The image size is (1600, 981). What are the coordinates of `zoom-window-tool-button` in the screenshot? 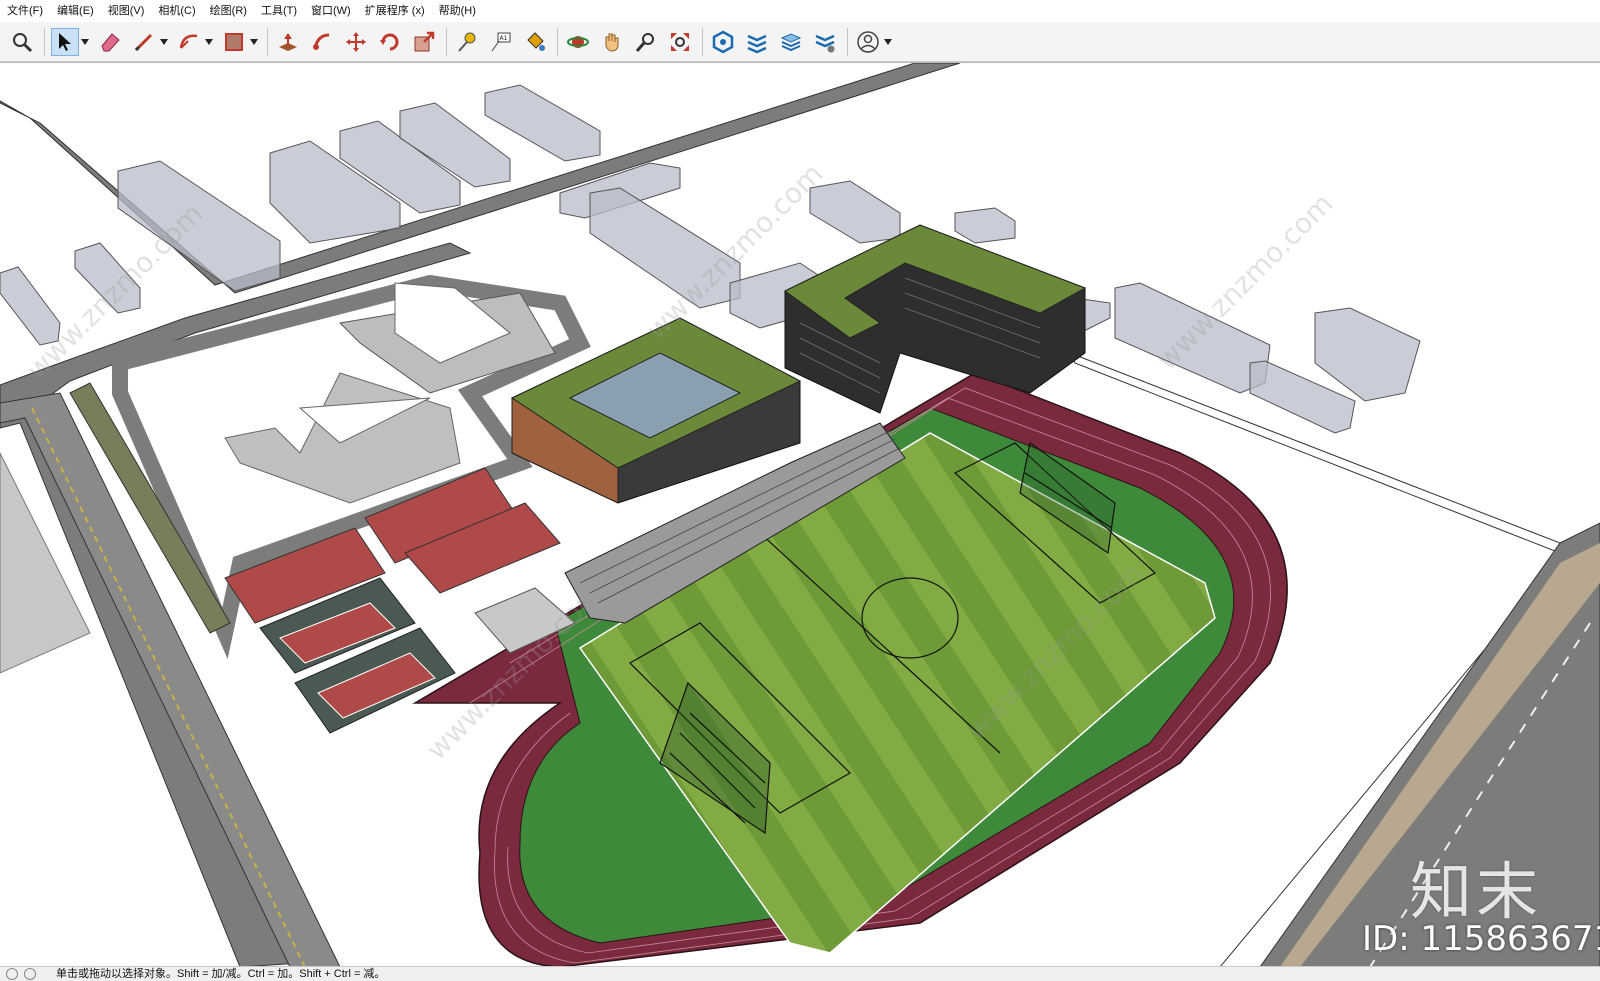 It's located at (646, 42).